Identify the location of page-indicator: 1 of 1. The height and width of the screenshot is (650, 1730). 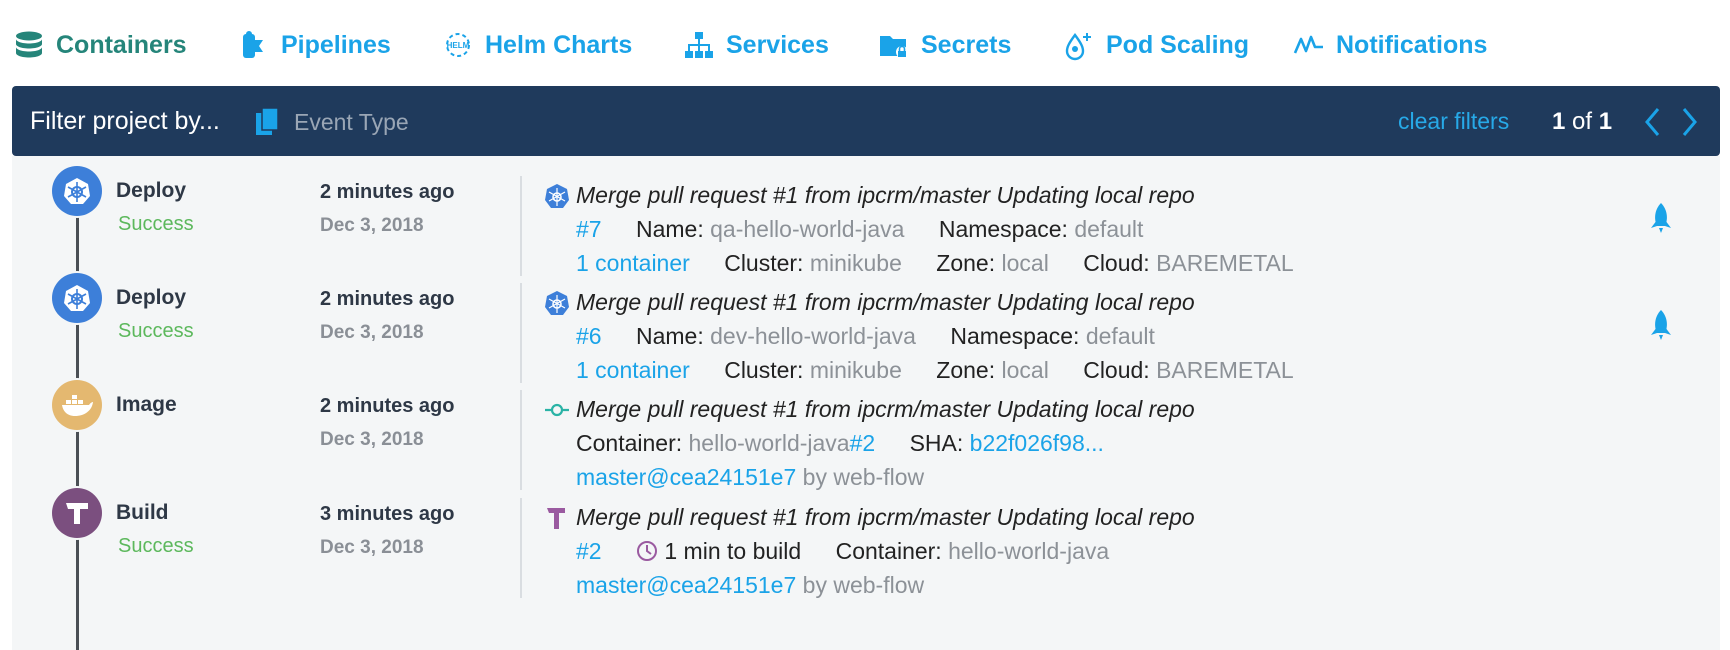
(1582, 122).